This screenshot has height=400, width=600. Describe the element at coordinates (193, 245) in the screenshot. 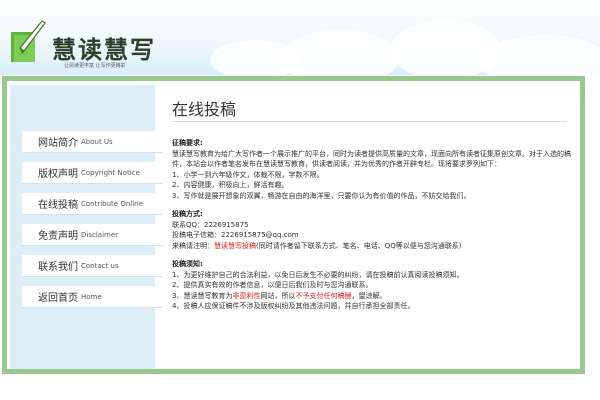

I see `subject-prefix: 来稿请注明：` at that location.